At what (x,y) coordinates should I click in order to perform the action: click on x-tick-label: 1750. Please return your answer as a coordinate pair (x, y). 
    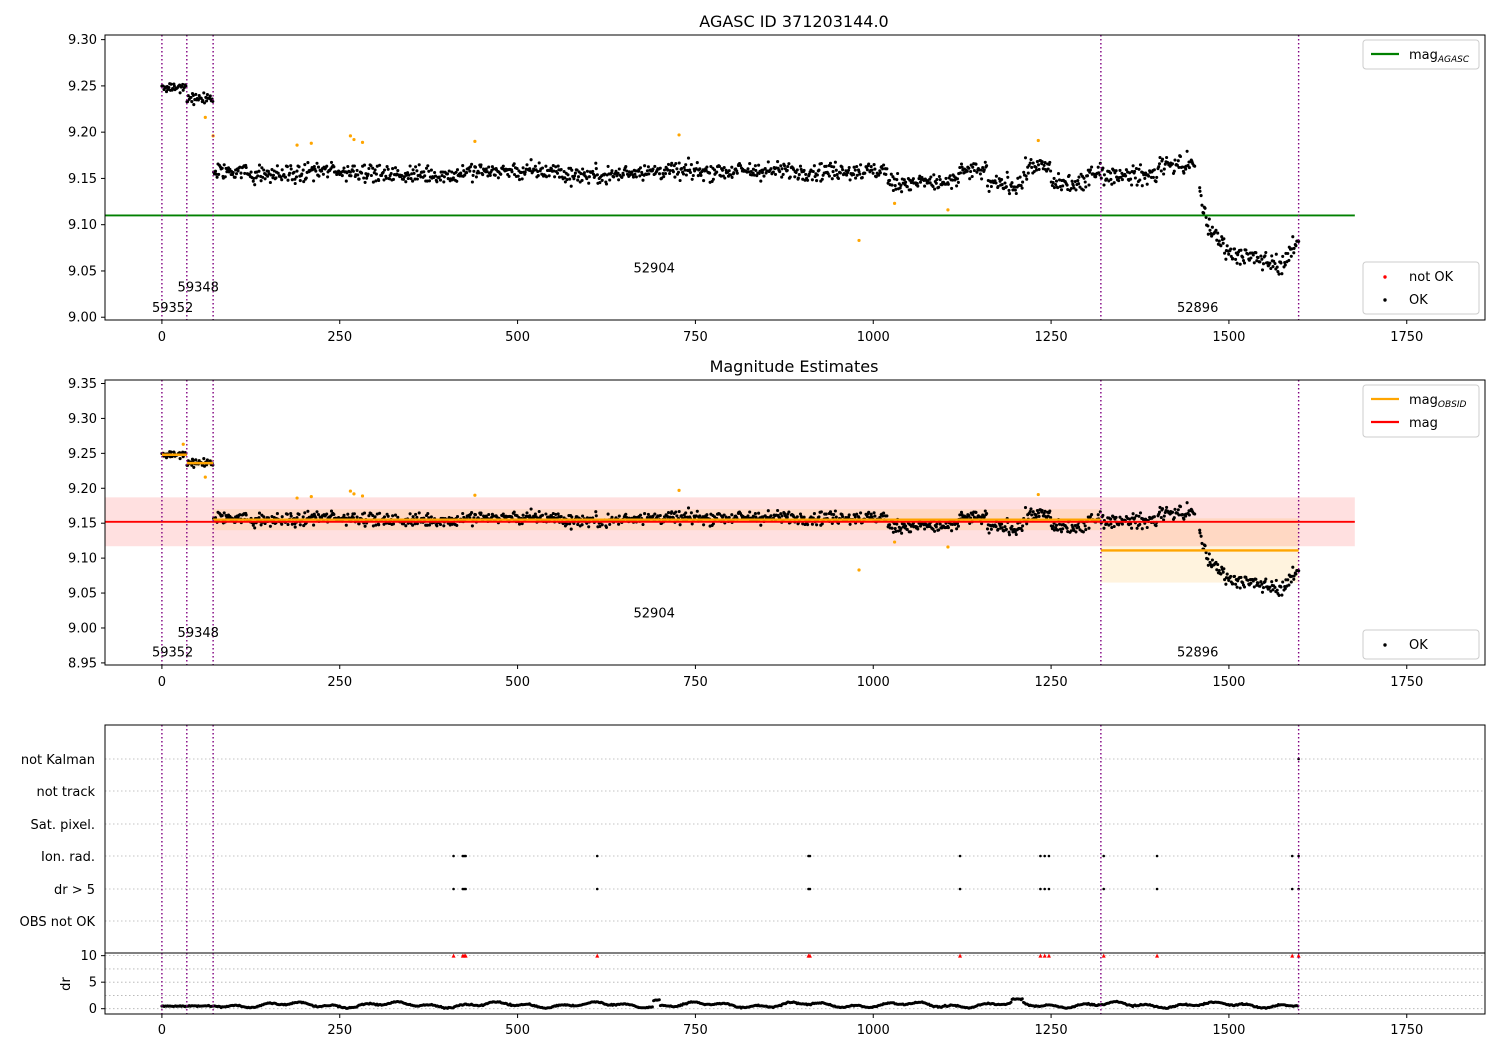
    Looking at the image, I should click on (1406, 1030).